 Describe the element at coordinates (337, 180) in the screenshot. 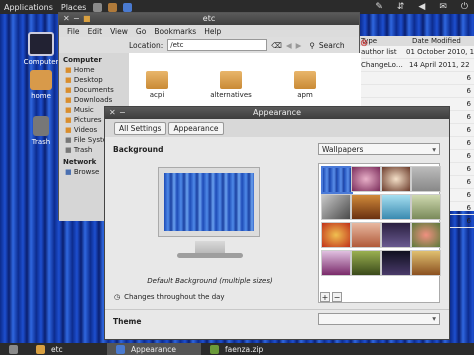

I see `wallpaper-thumb-selected` at that location.